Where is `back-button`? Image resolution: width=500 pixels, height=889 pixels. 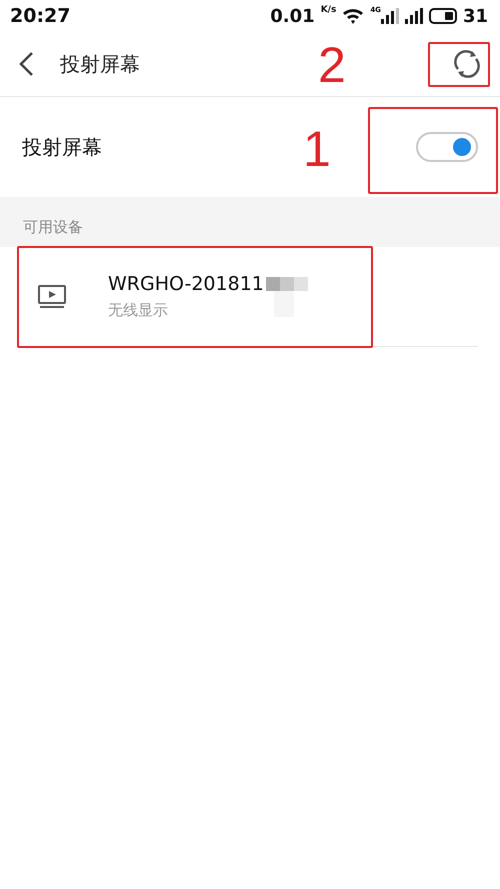
back-button is located at coordinates (26, 64).